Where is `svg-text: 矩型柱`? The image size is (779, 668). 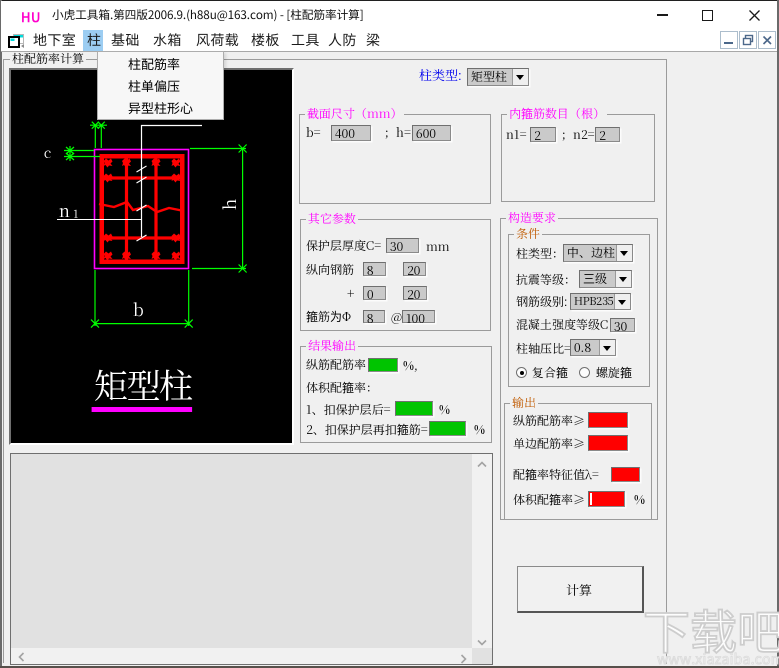
svg-text: 矩型柱 is located at coordinates (143, 383).